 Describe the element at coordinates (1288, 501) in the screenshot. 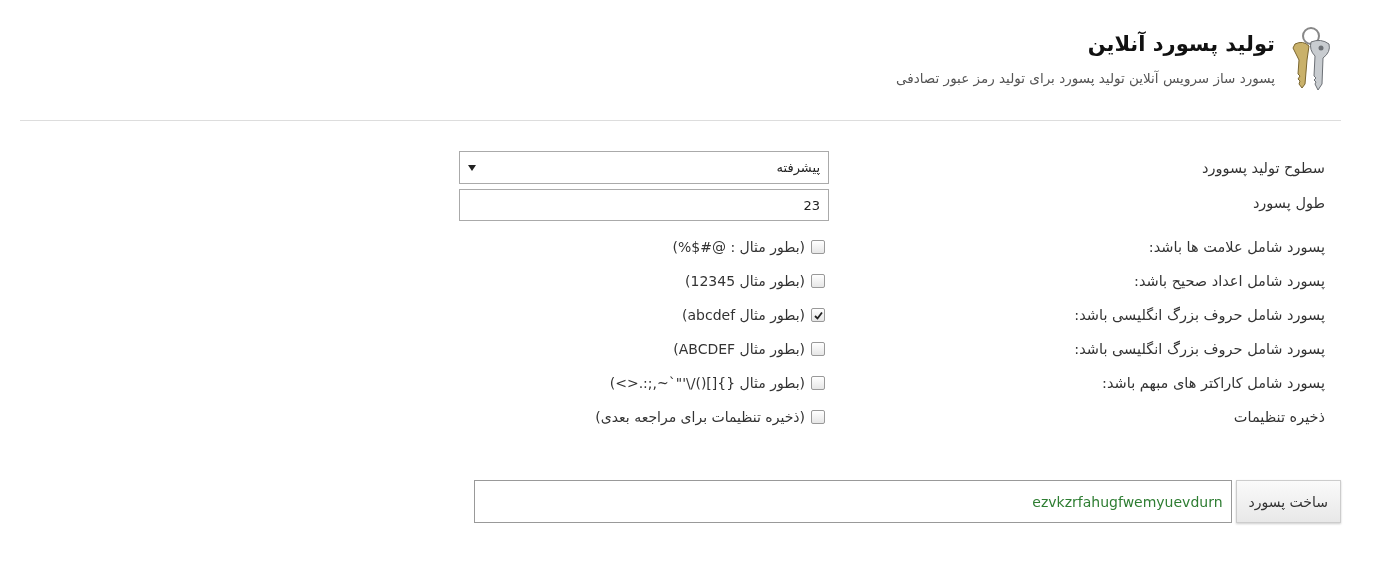

I see `generate-button: ساخت پسورد` at that location.